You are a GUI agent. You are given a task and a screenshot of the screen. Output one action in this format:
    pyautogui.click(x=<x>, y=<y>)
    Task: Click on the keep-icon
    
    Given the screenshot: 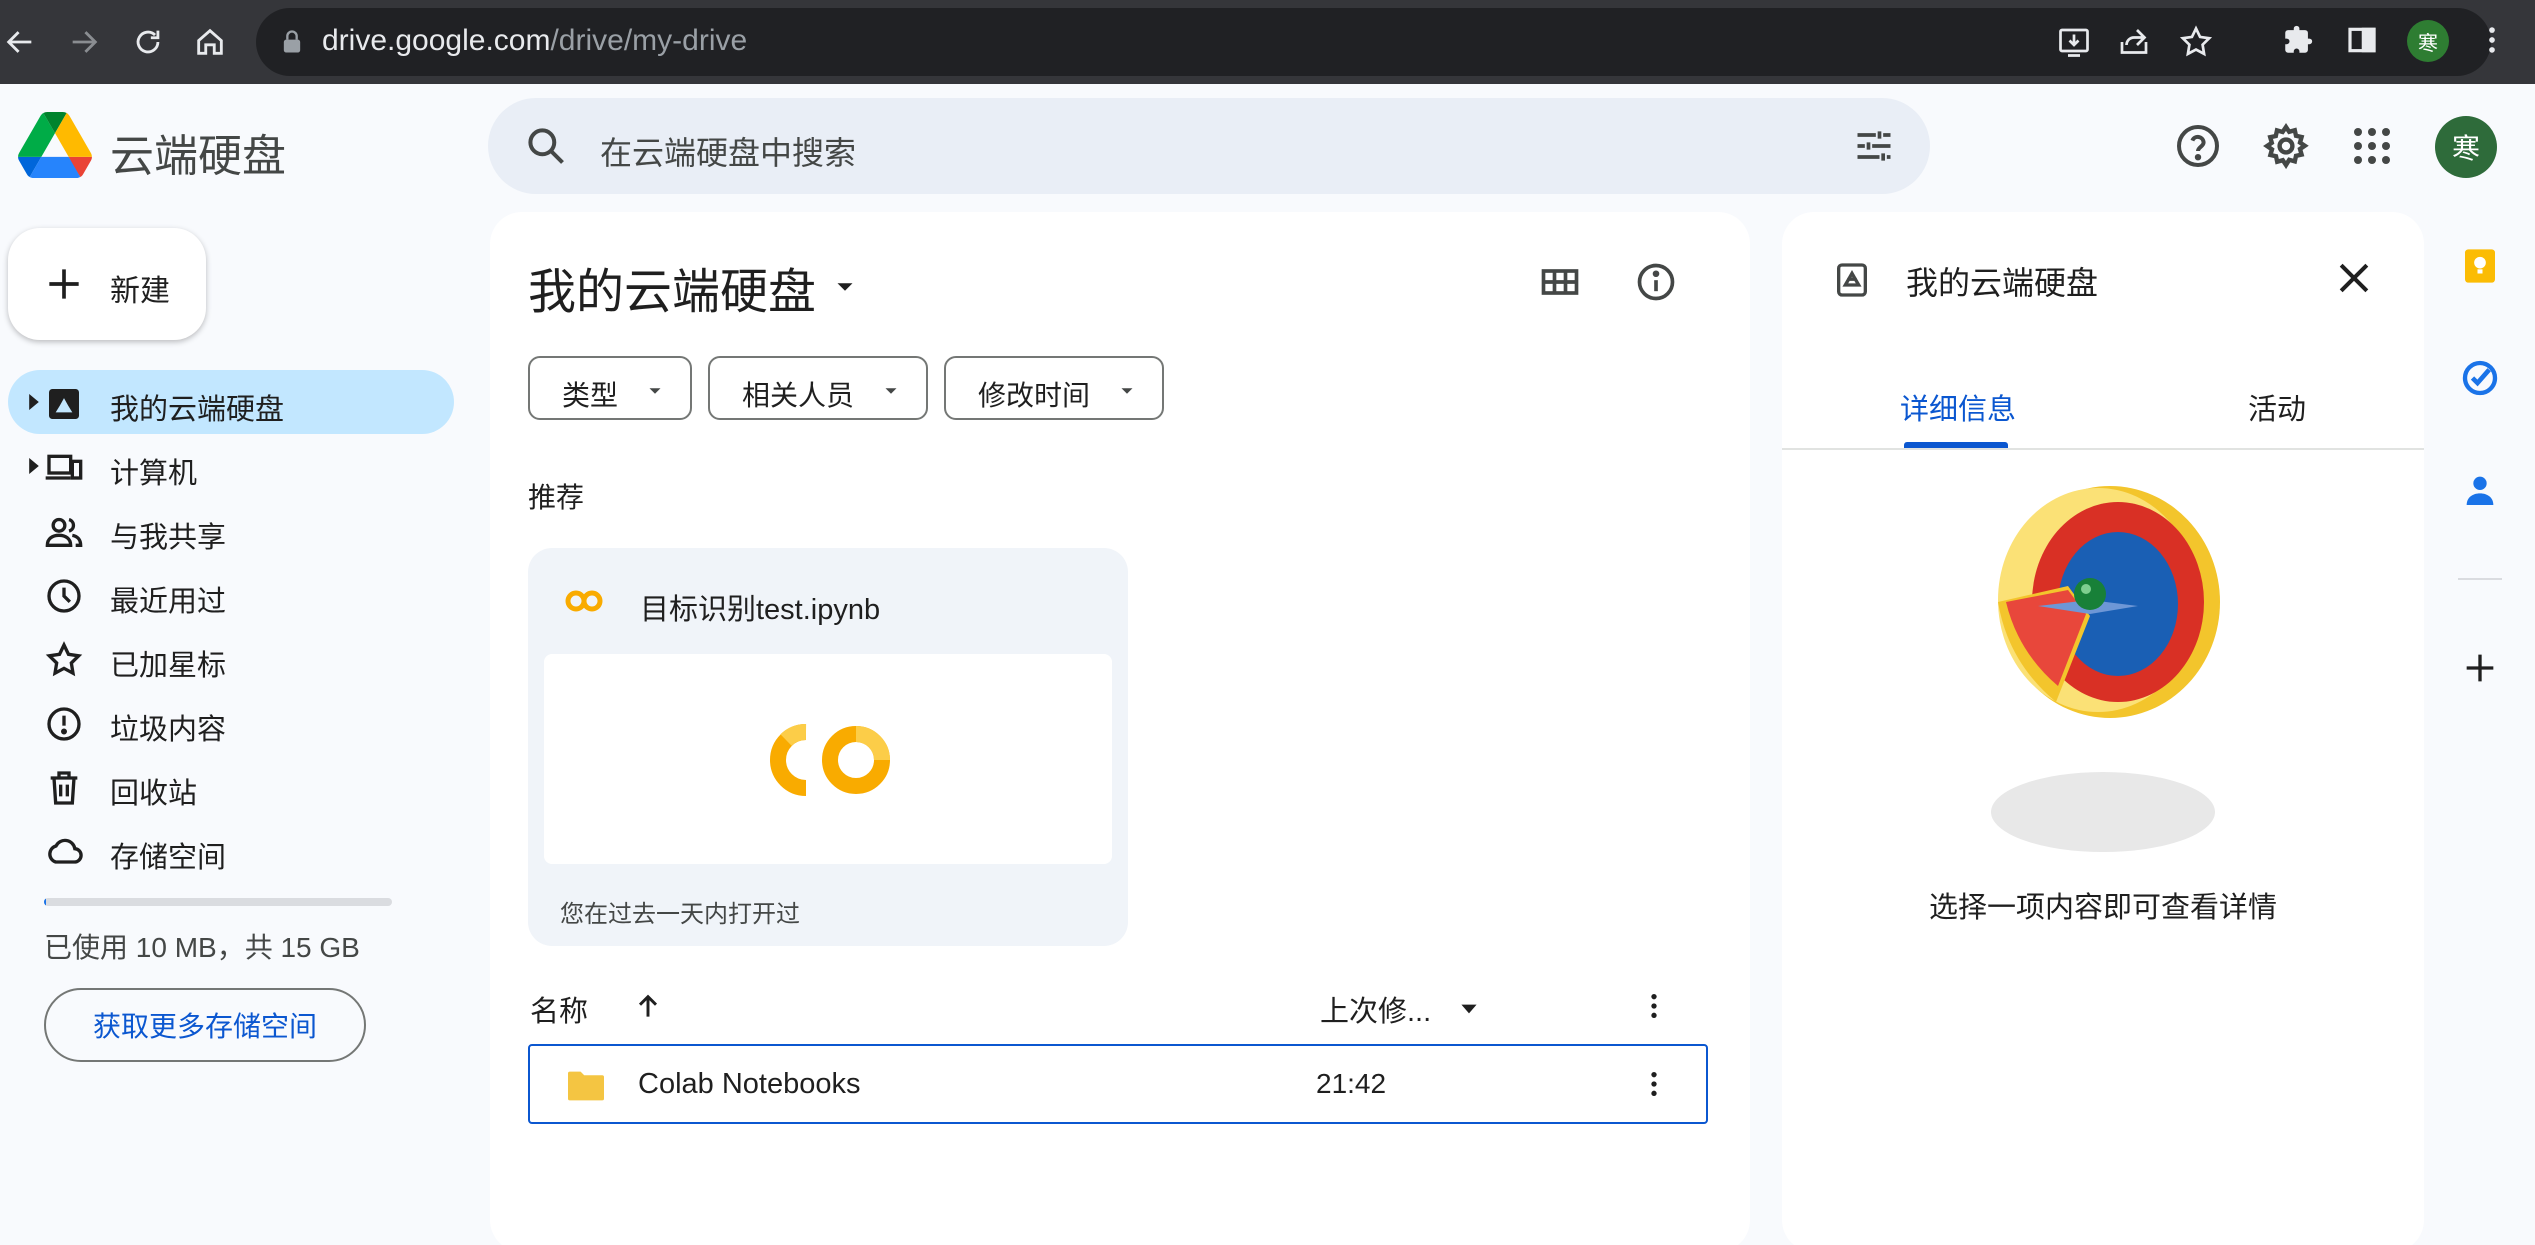 What is the action you would take?
    pyautogui.click(x=2480, y=266)
    